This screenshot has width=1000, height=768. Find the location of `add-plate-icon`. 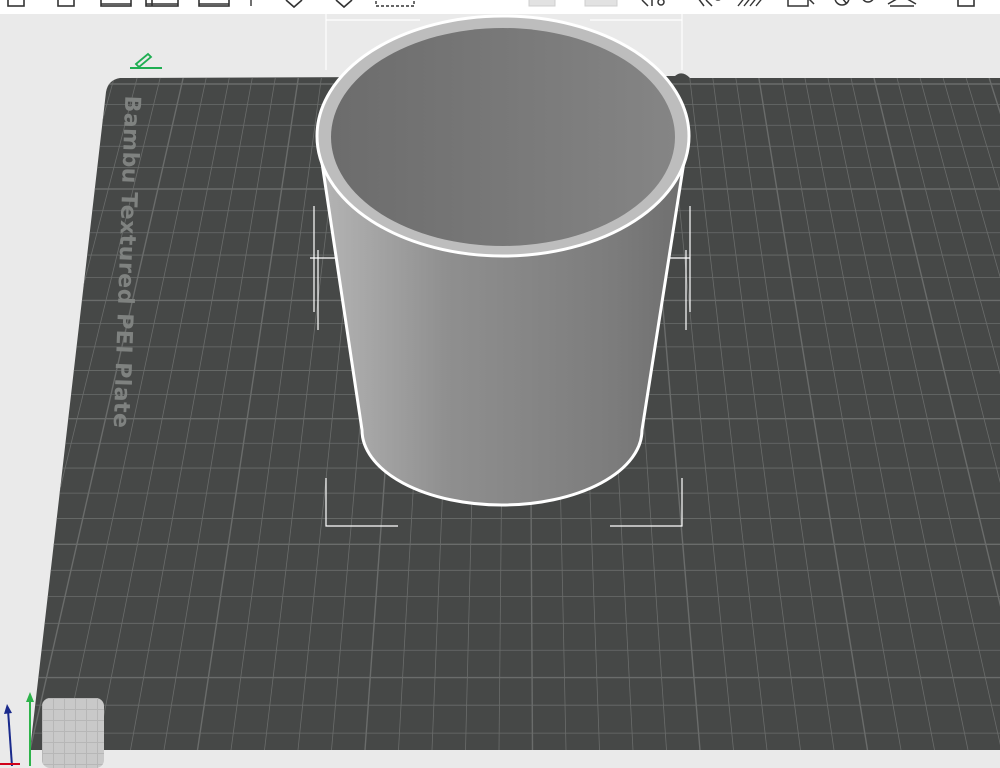

add-plate-icon is located at coordinates (67, 5).